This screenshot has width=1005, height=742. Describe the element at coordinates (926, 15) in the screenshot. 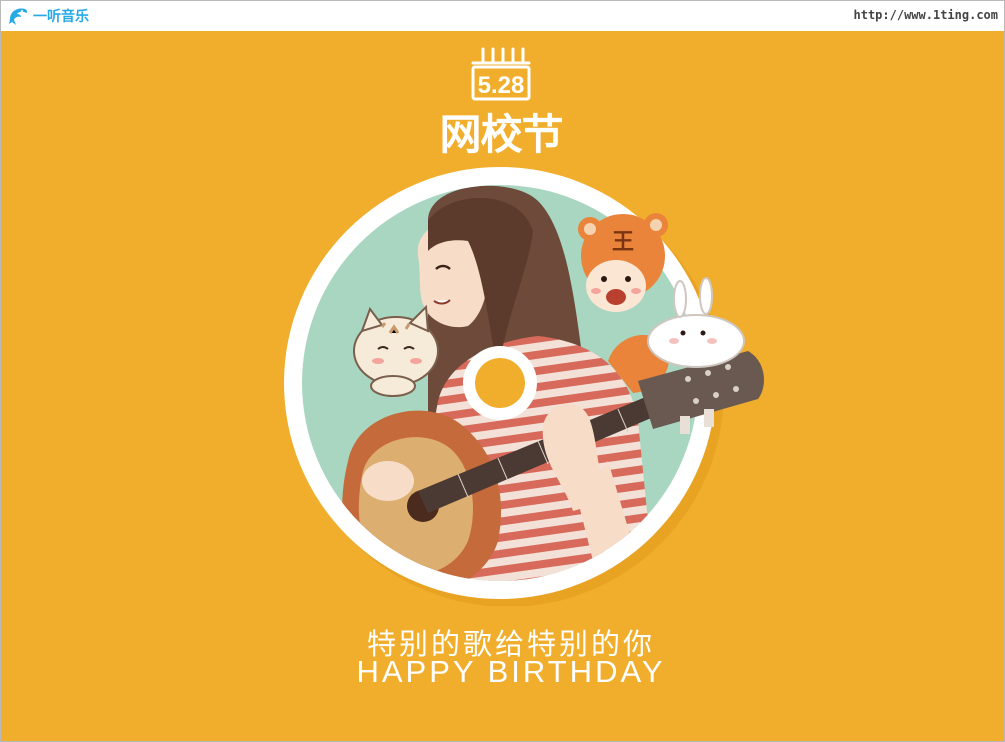

I see `site-url: http://www.1ting.com` at that location.